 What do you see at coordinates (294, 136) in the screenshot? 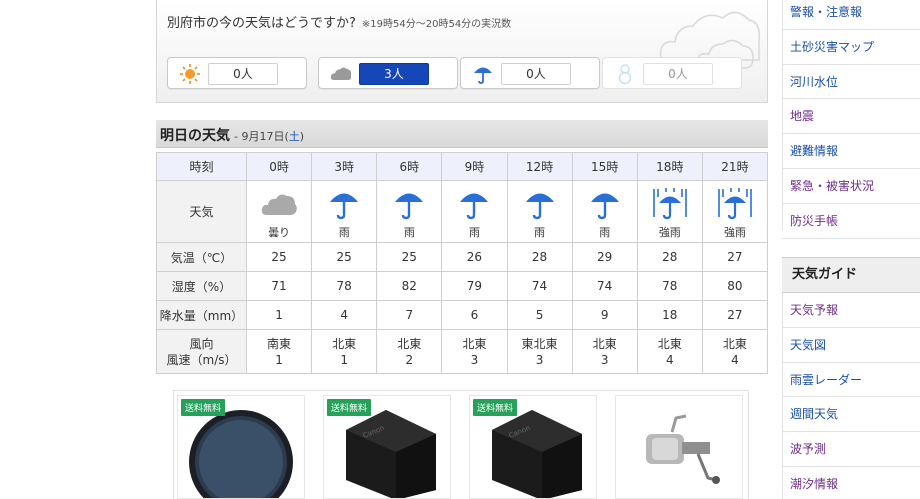
I see `forecast-weekday: 土` at bounding box center [294, 136].